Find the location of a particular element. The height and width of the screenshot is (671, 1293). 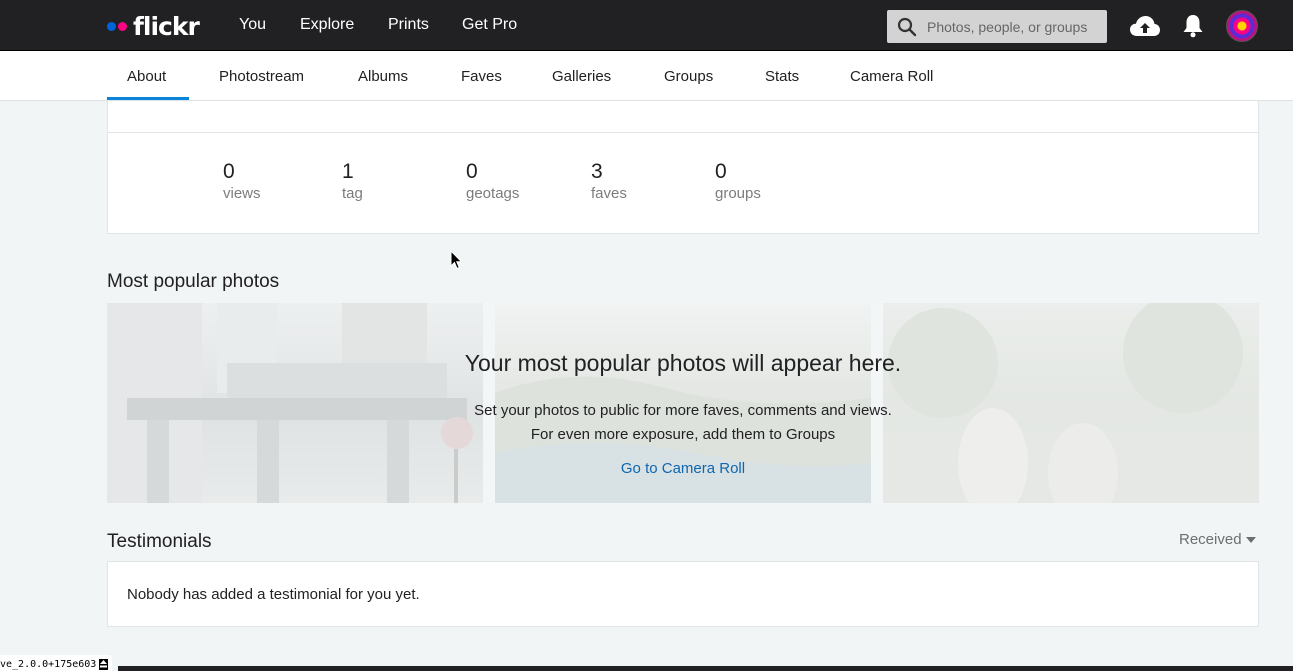

stat-geotags-count: 0 is located at coordinates (472, 171).